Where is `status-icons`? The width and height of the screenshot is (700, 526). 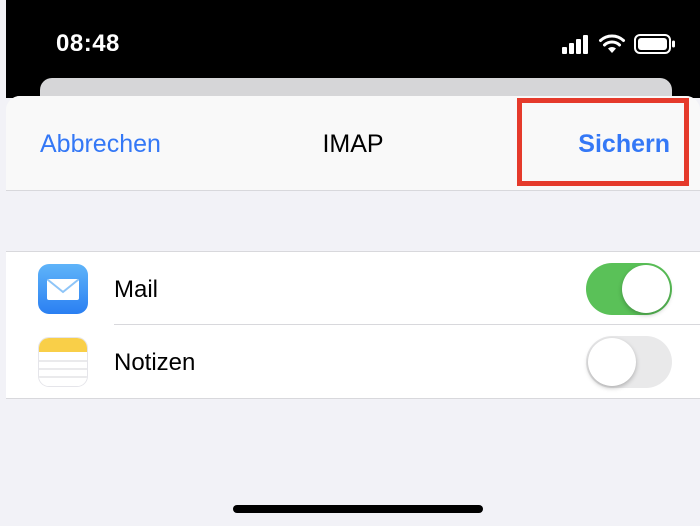
status-icons is located at coordinates (619, 46).